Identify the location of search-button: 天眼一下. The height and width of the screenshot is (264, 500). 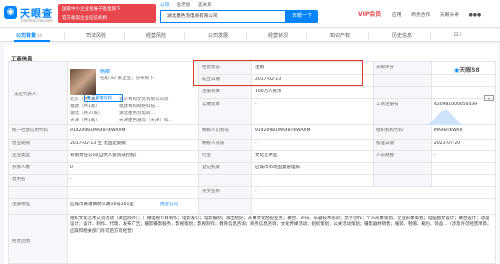
(302, 16).